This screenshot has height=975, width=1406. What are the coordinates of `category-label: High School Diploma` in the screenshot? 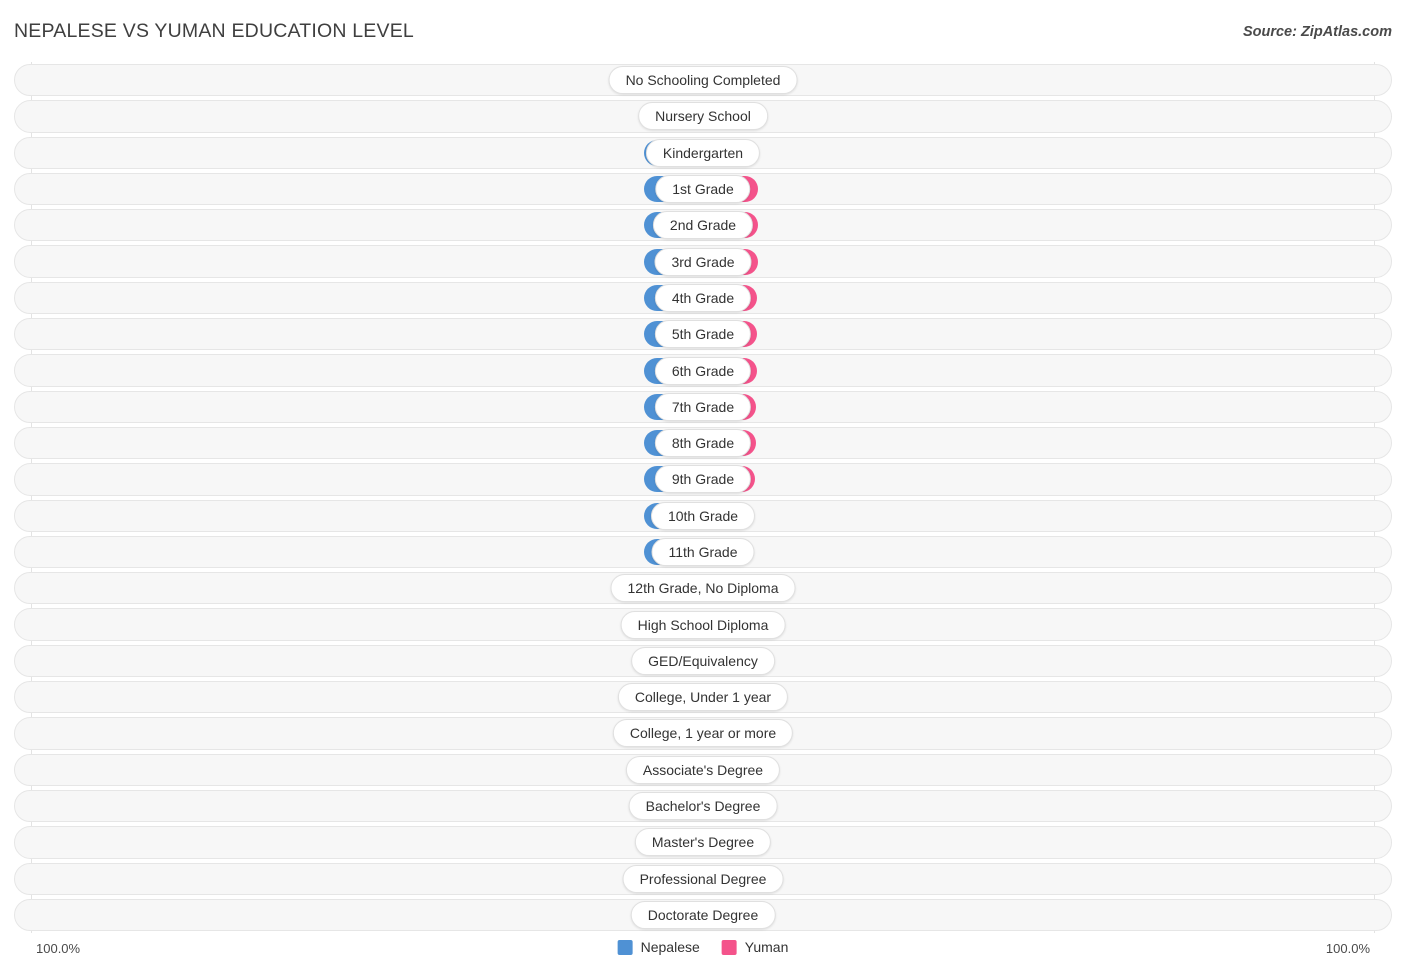 It's located at (703, 624).